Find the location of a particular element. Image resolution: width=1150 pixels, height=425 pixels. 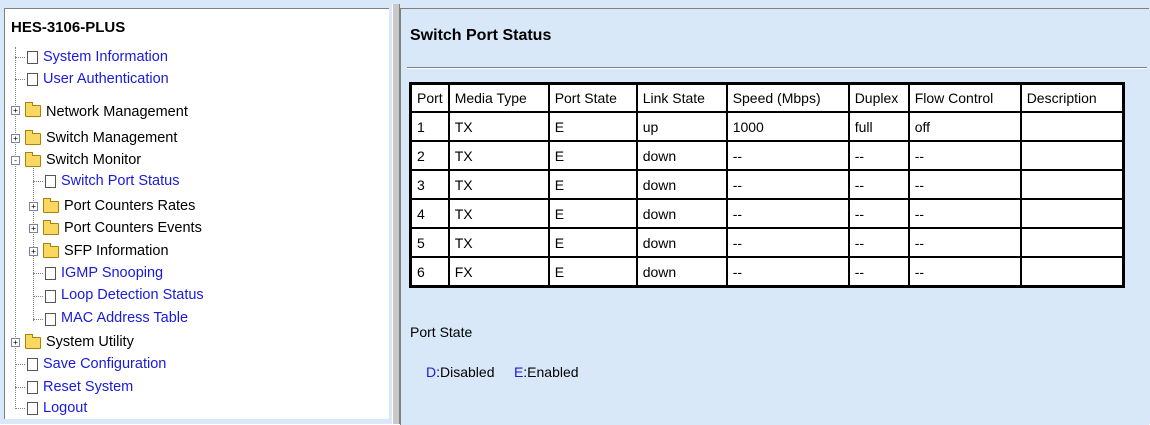

sidebar-item-label: Switch Monitor is located at coordinates (93, 160).